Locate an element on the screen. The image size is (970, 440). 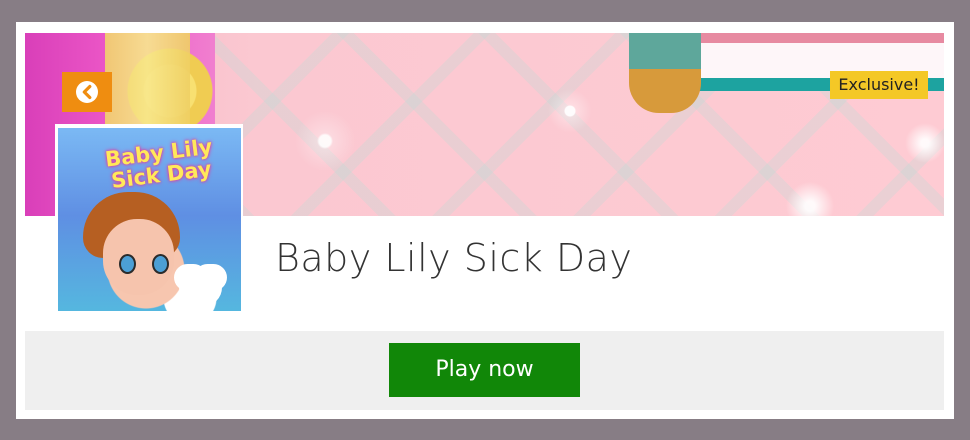
game-thumbnail: Baby Lily Sick Day is located at coordinates (149, 219).